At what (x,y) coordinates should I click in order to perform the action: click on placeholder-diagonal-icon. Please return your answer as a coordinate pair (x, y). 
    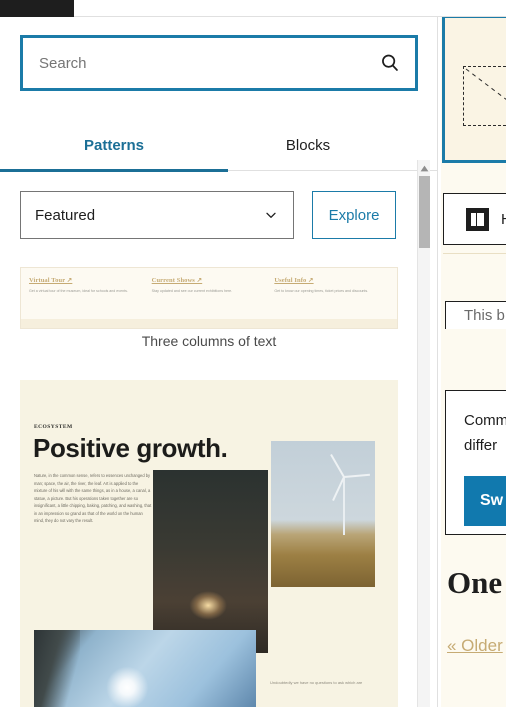
    Looking at the image, I should click on (485, 84).